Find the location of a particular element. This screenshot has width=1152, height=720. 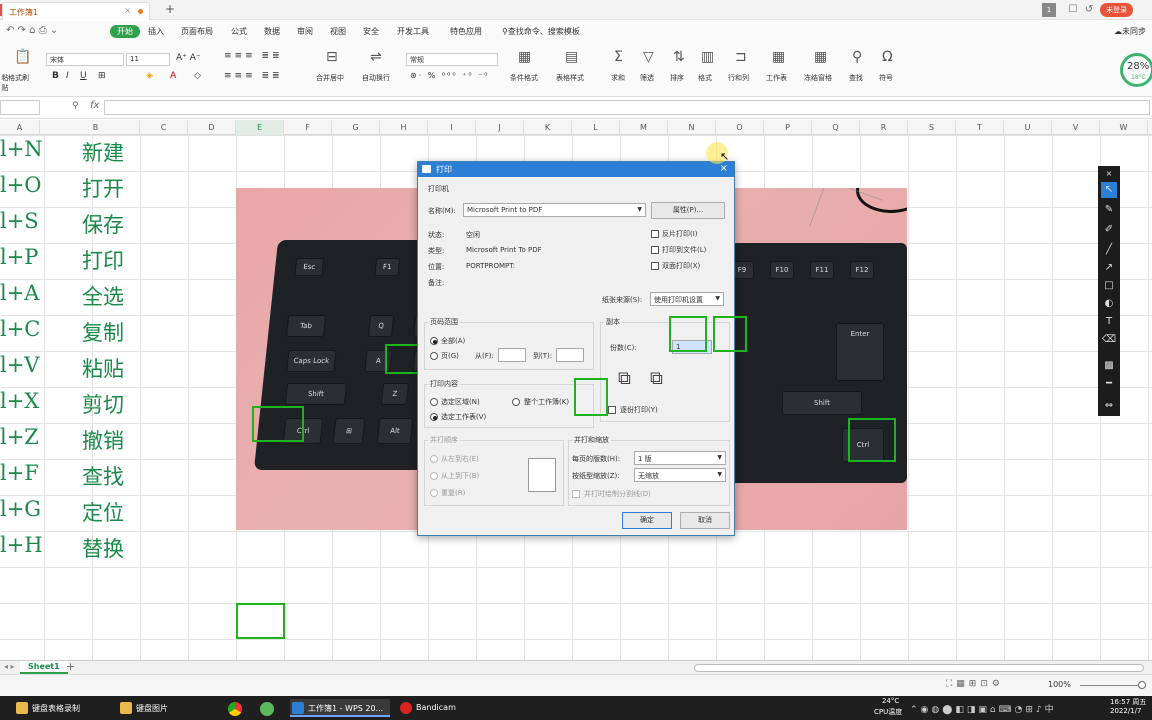

symbol-icon: Ω is located at coordinates (887, 57).